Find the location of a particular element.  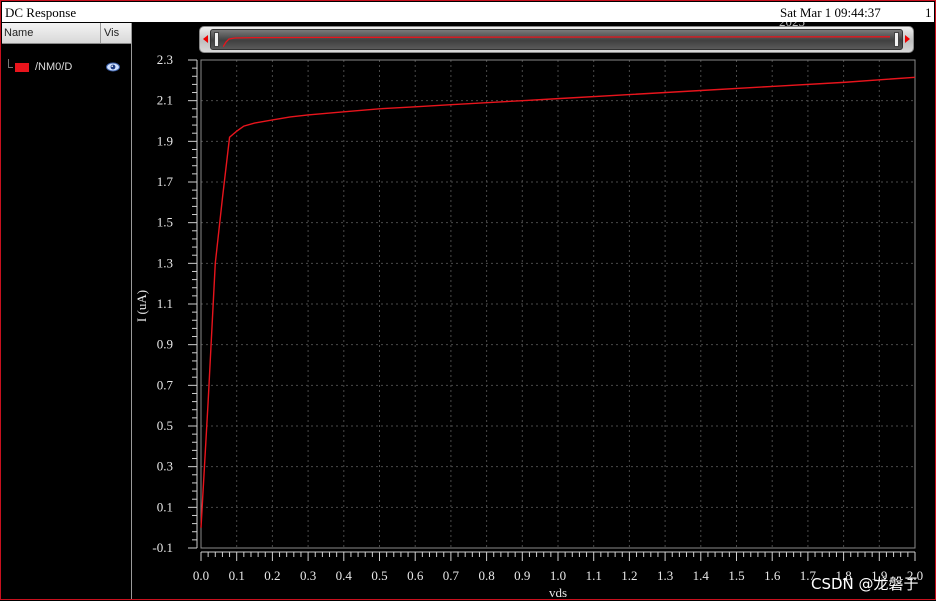

tree-connector is located at coordinates (10, 63).